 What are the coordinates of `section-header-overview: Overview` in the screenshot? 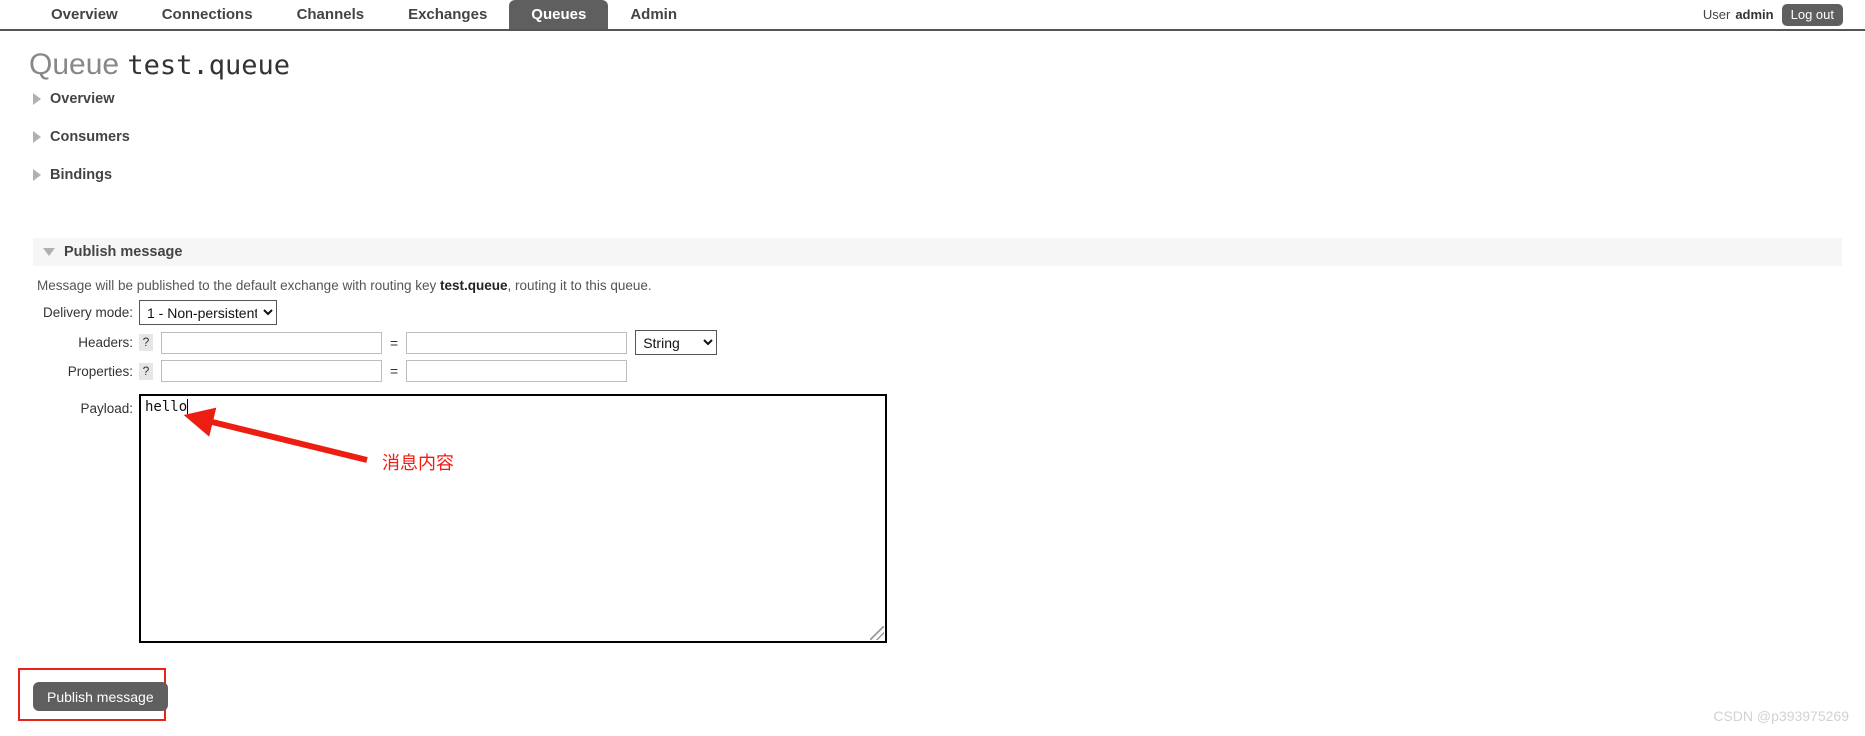 It's located at (74, 99).